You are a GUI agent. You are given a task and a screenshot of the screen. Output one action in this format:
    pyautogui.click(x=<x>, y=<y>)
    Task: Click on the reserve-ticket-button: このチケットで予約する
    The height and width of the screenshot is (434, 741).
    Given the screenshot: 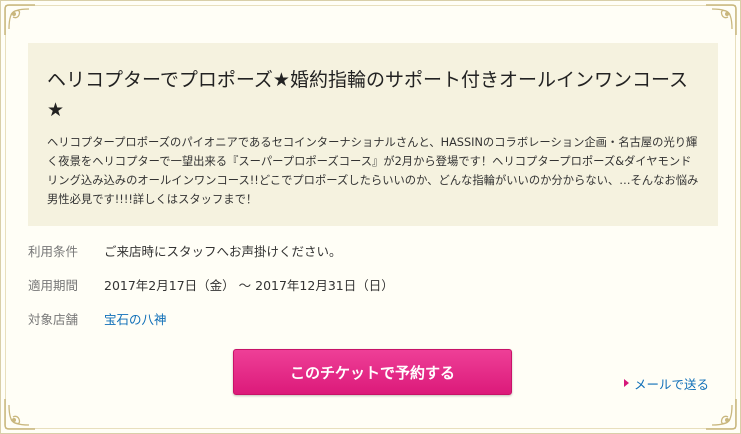 What is the action you would take?
    pyautogui.click(x=372, y=372)
    